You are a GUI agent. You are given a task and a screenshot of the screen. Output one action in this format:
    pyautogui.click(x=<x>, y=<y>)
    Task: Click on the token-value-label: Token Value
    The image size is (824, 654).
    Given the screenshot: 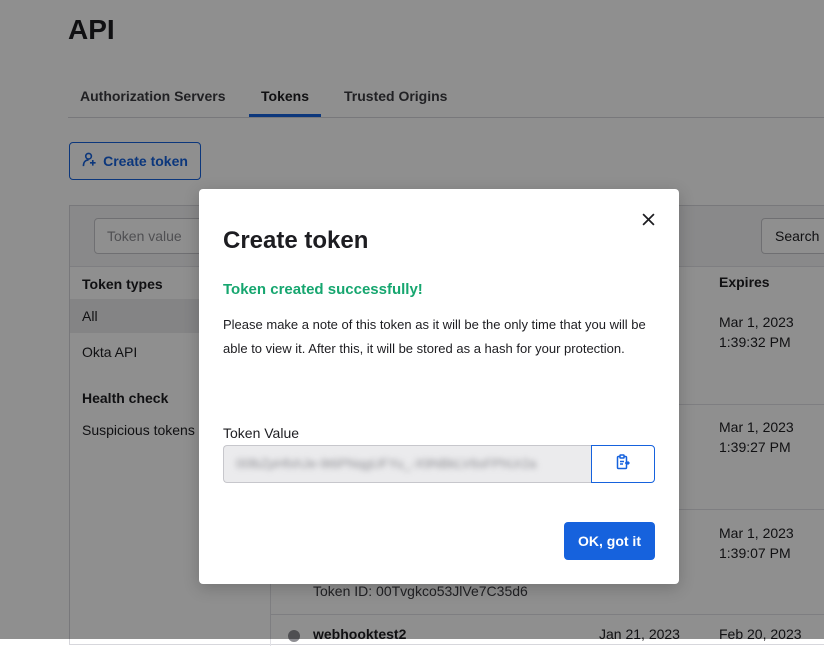 What is the action you would take?
    pyautogui.click(x=261, y=433)
    